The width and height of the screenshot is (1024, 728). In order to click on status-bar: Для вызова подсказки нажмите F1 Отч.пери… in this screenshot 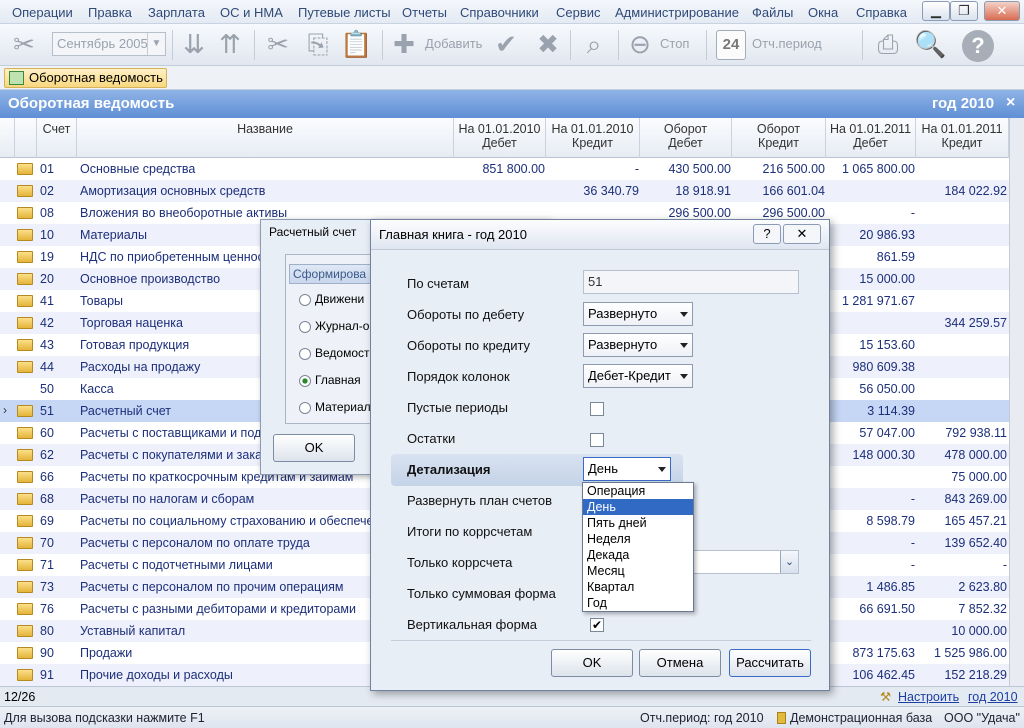, I will do `click(512, 717)`.